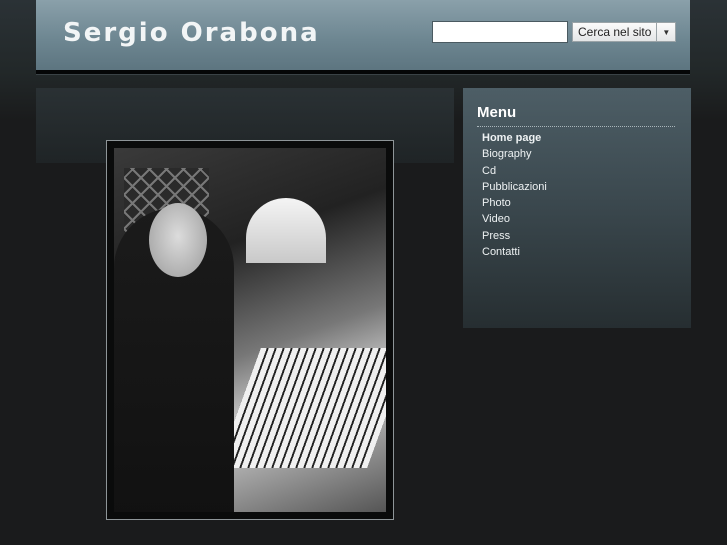 The height and width of the screenshot is (545, 727). What do you see at coordinates (514, 252) in the screenshot?
I see `menu-item-contatti: Contatti` at bounding box center [514, 252].